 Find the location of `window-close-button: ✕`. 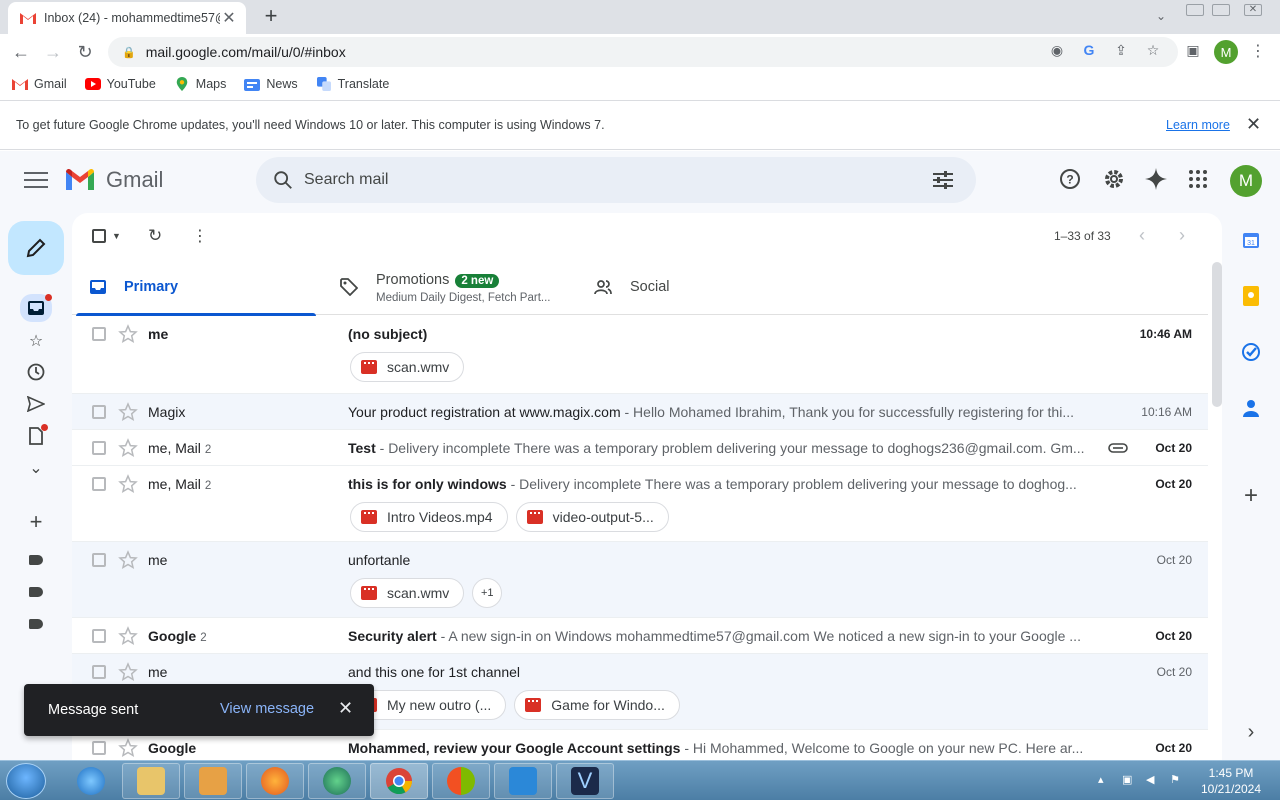

window-close-button: ✕ is located at coordinates (1253, 10).